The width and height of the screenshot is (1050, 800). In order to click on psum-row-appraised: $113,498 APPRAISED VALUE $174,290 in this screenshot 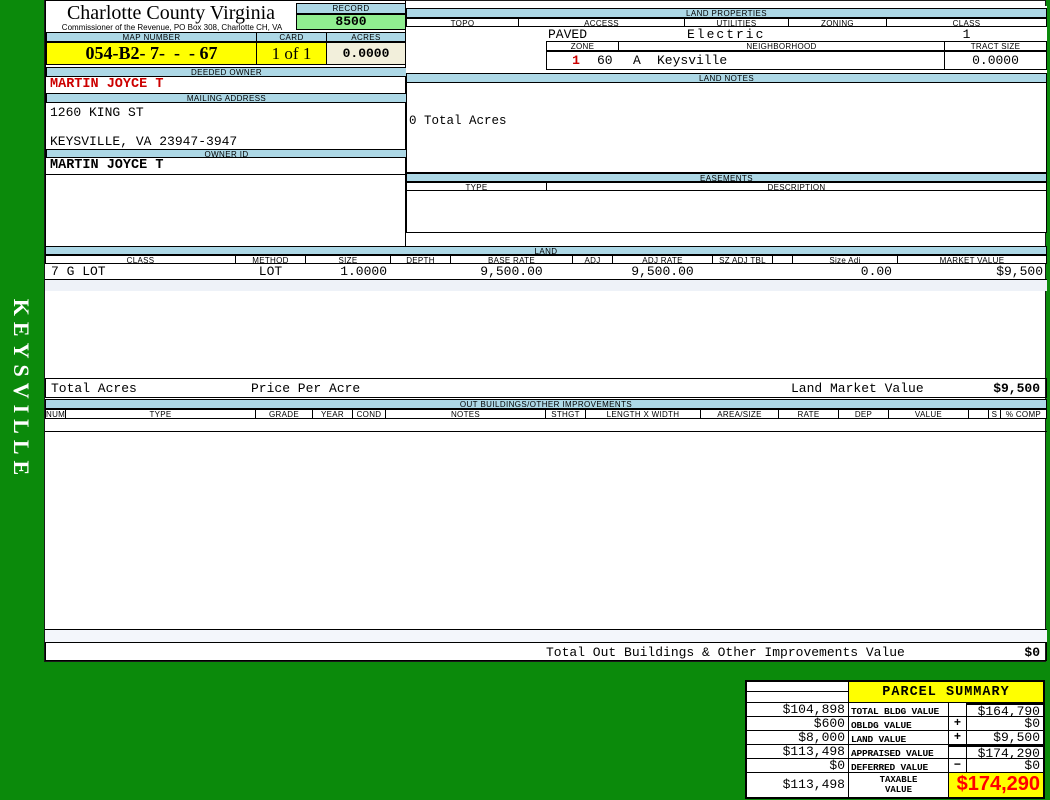, I will do `click(895, 752)`.